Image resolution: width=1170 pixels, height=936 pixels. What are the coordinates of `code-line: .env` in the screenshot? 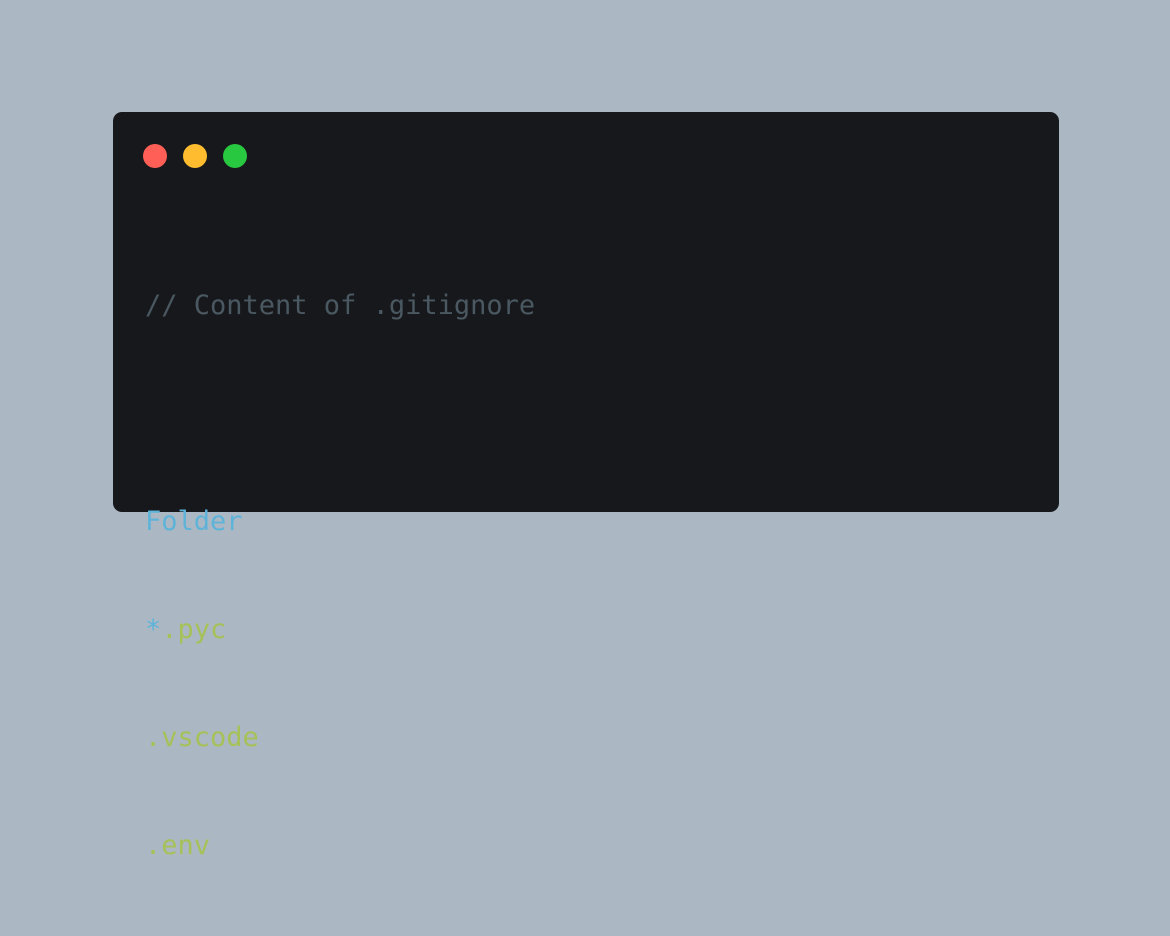 It's located at (340, 846).